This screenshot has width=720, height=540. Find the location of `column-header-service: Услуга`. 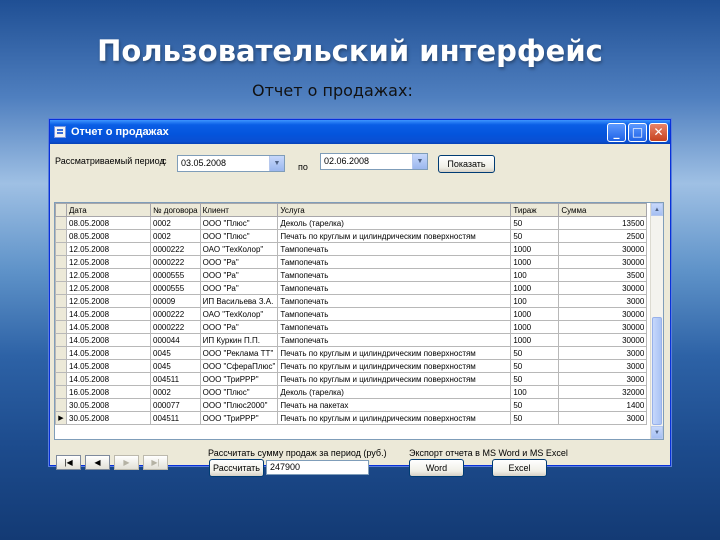

column-header-service: Услуга is located at coordinates (394, 210).